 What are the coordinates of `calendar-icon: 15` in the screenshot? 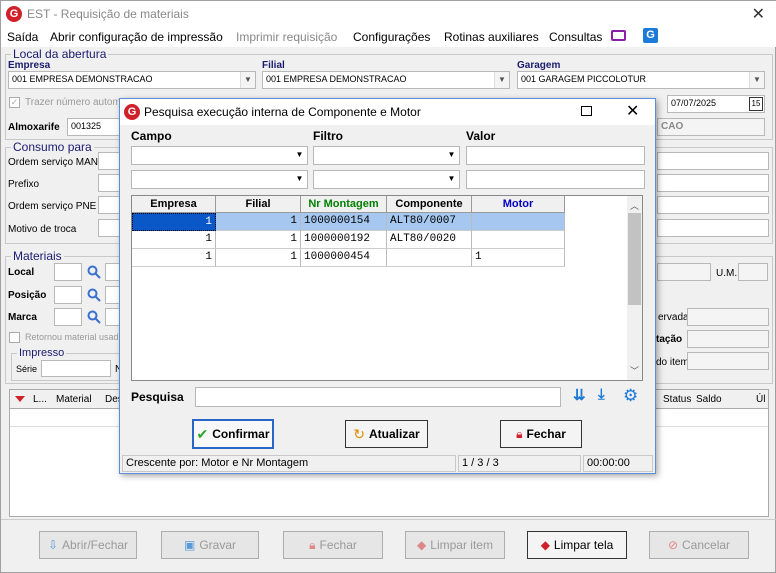 It's located at (756, 104).